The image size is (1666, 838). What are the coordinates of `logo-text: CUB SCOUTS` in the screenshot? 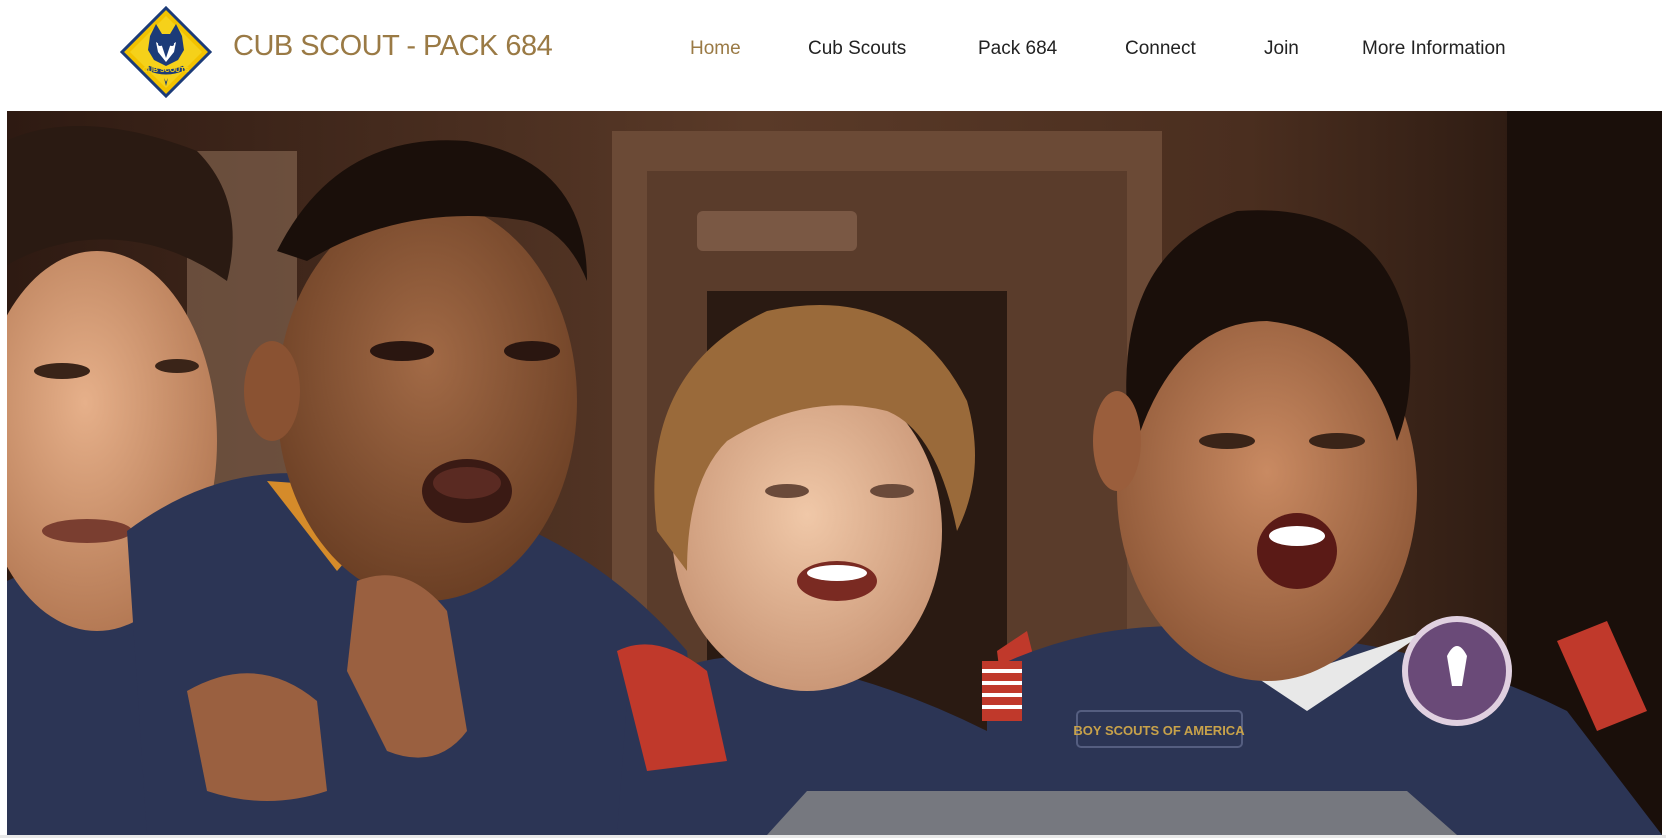 It's located at (166, 70).